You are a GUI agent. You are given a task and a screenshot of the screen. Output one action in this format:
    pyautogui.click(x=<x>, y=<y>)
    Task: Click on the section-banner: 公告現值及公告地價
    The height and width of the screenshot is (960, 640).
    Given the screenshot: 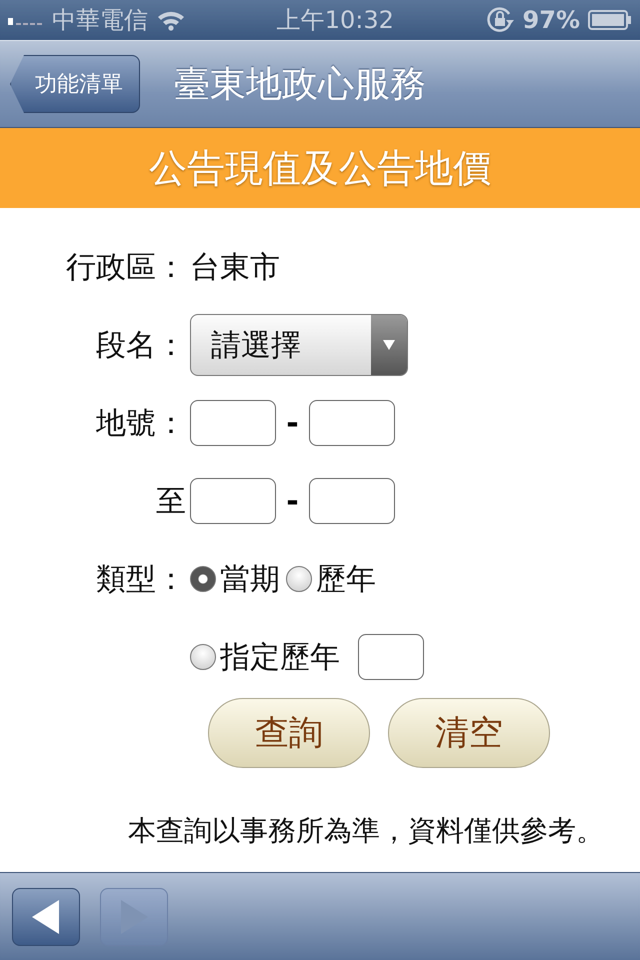 What is the action you would take?
    pyautogui.click(x=320, y=168)
    